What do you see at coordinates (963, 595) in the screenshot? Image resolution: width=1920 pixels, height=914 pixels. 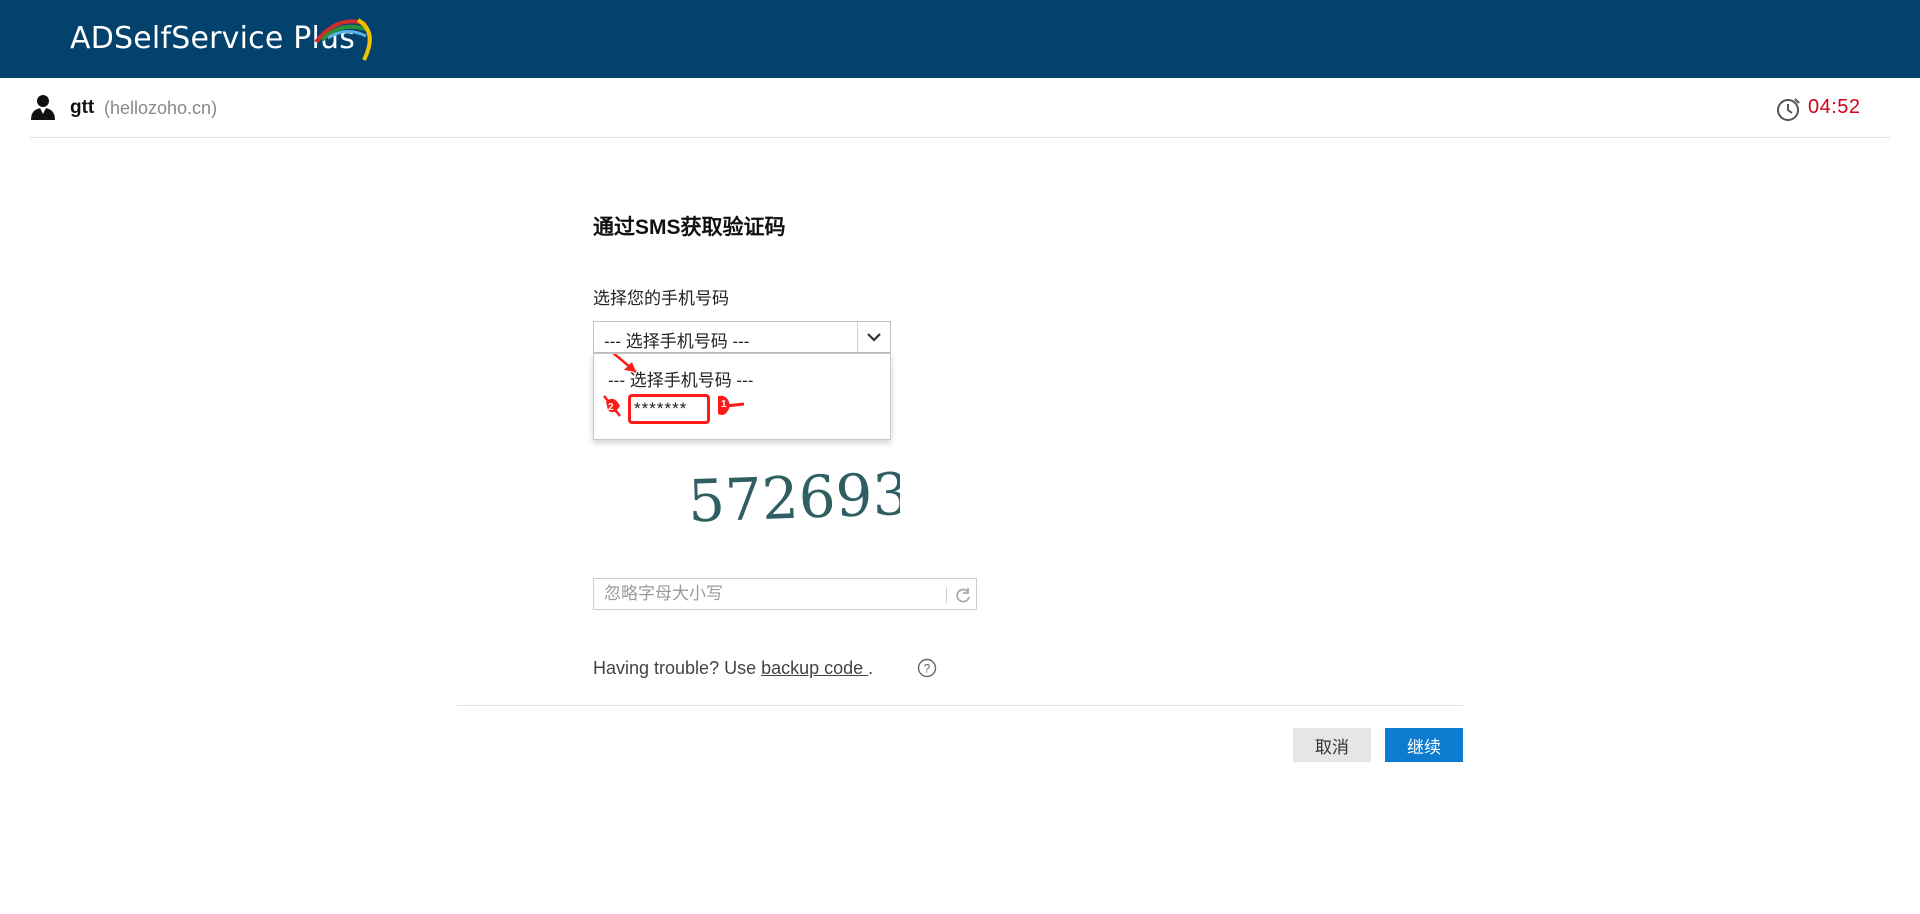 I see `refresh-icon` at bounding box center [963, 595].